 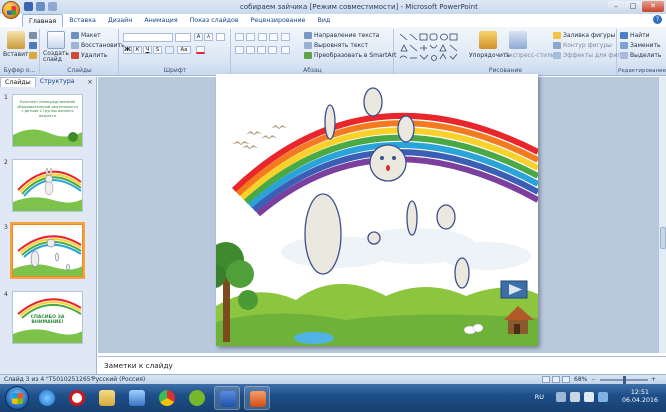 I want to click on bold-button: Ж, so click(x=127, y=50).